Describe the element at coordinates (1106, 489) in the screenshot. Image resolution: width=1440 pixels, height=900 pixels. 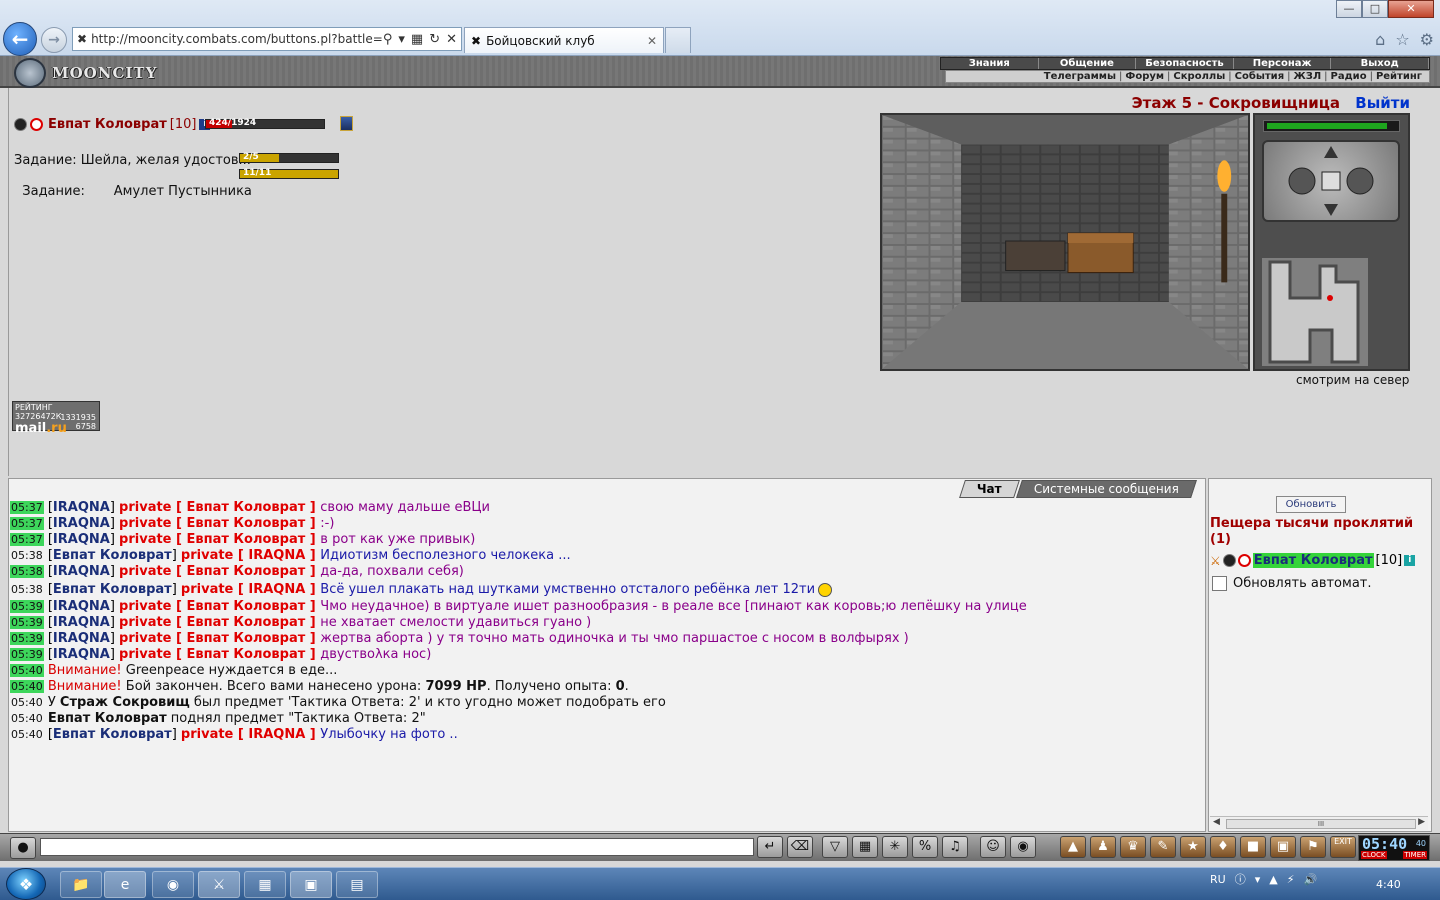
I see `tab-system-messages: Системные сообщения` at that location.